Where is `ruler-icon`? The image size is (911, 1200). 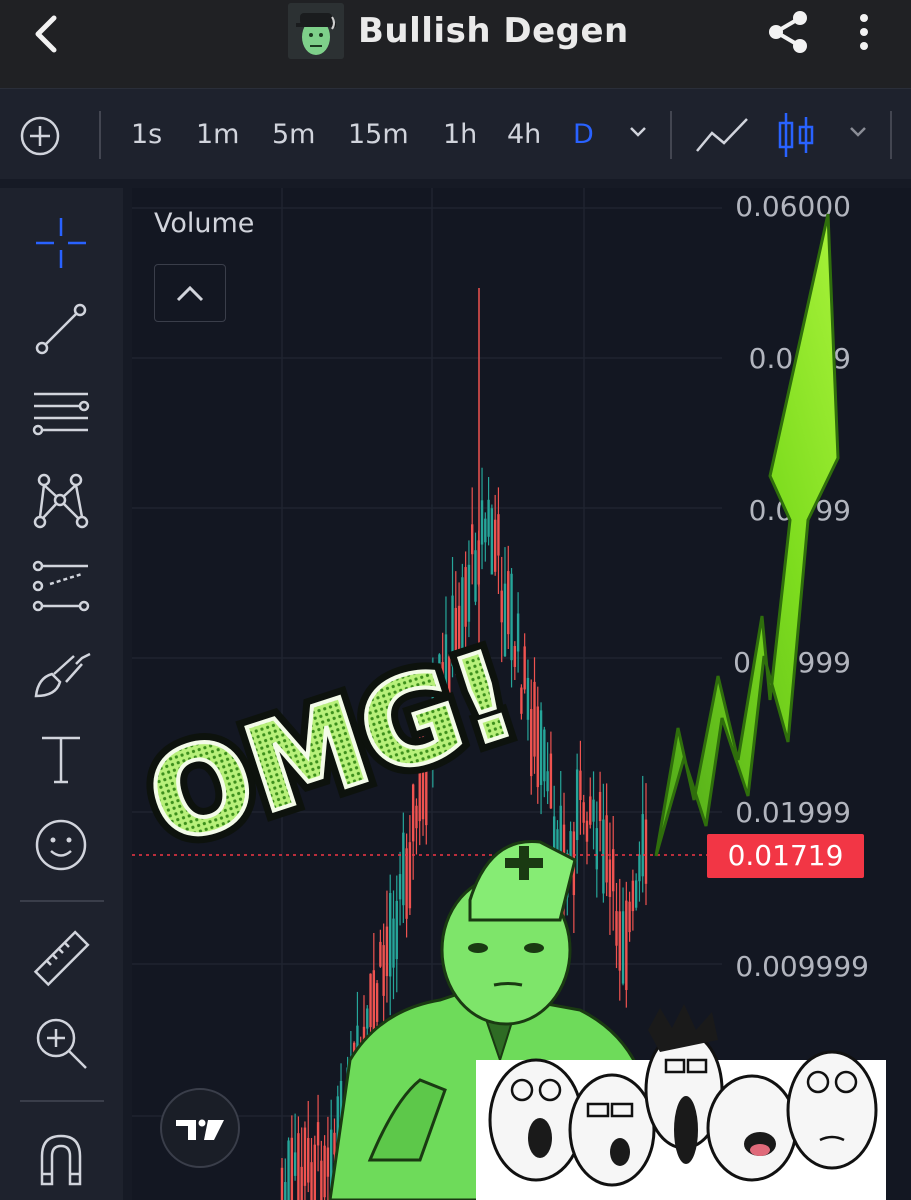 ruler-icon is located at coordinates (61, 959).